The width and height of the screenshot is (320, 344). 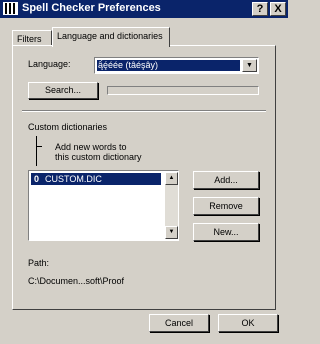 I want to click on separator, so click(x=144, y=111).